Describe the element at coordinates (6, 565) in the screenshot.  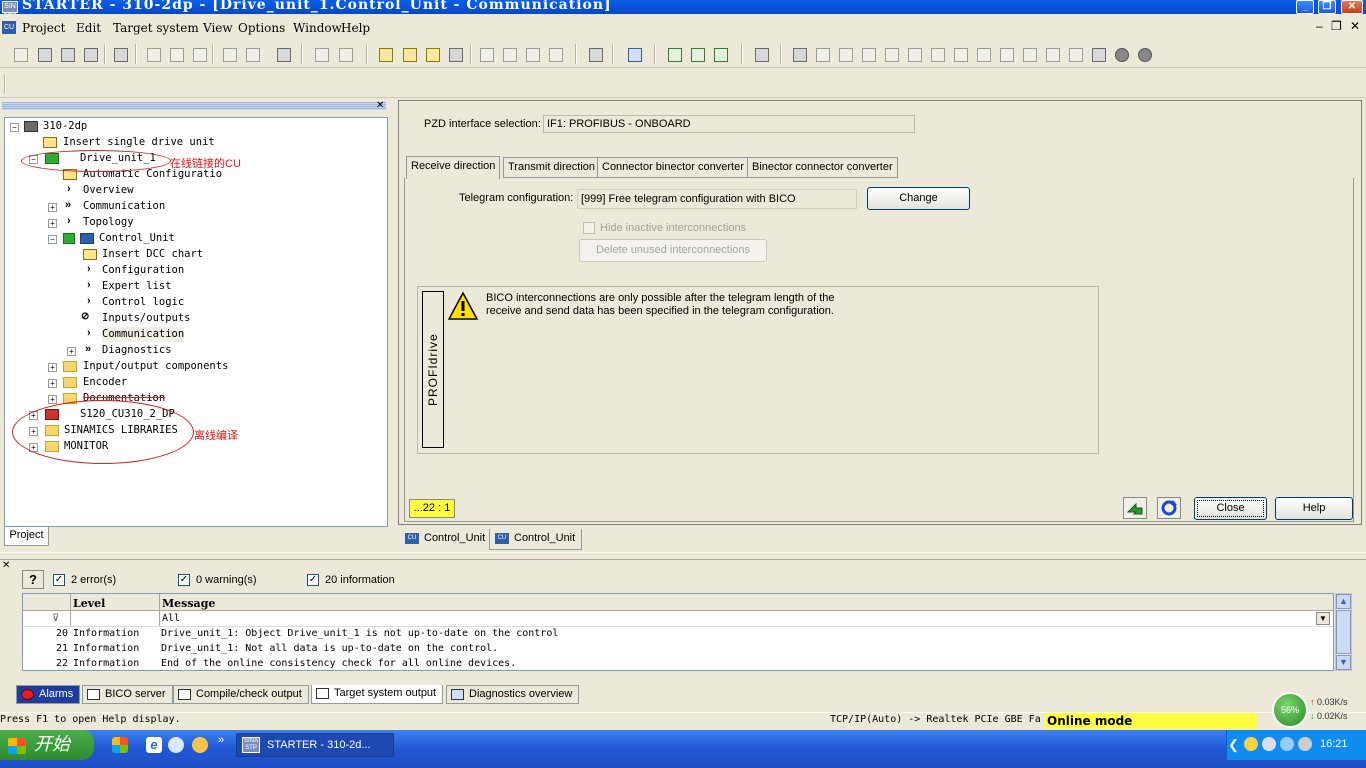
I see `output-close-icon: ✕` at that location.